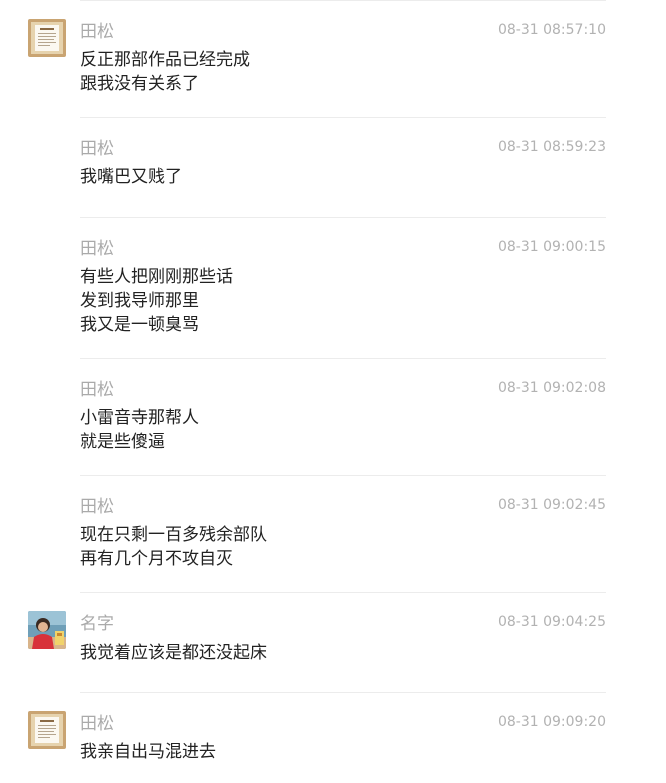 Image resolution: width=666 pixels, height=783 pixels. What do you see at coordinates (139, 84) in the screenshot?
I see `message-line: 跟我没有关系了` at bounding box center [139, 84].